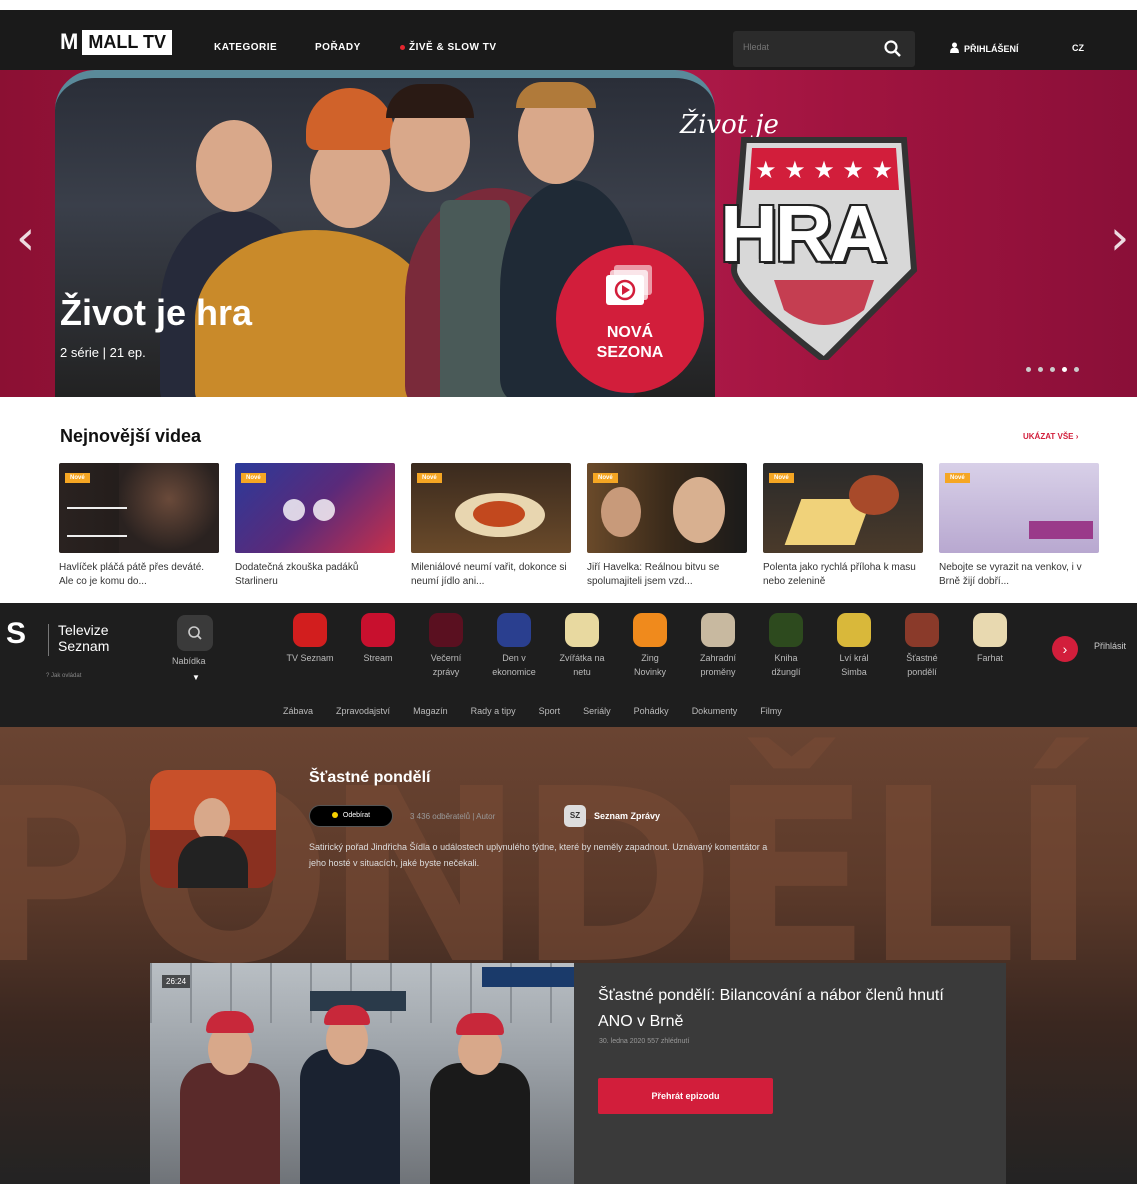  I want to click on channel-item: Den v ekonomice, so click(514, 646).